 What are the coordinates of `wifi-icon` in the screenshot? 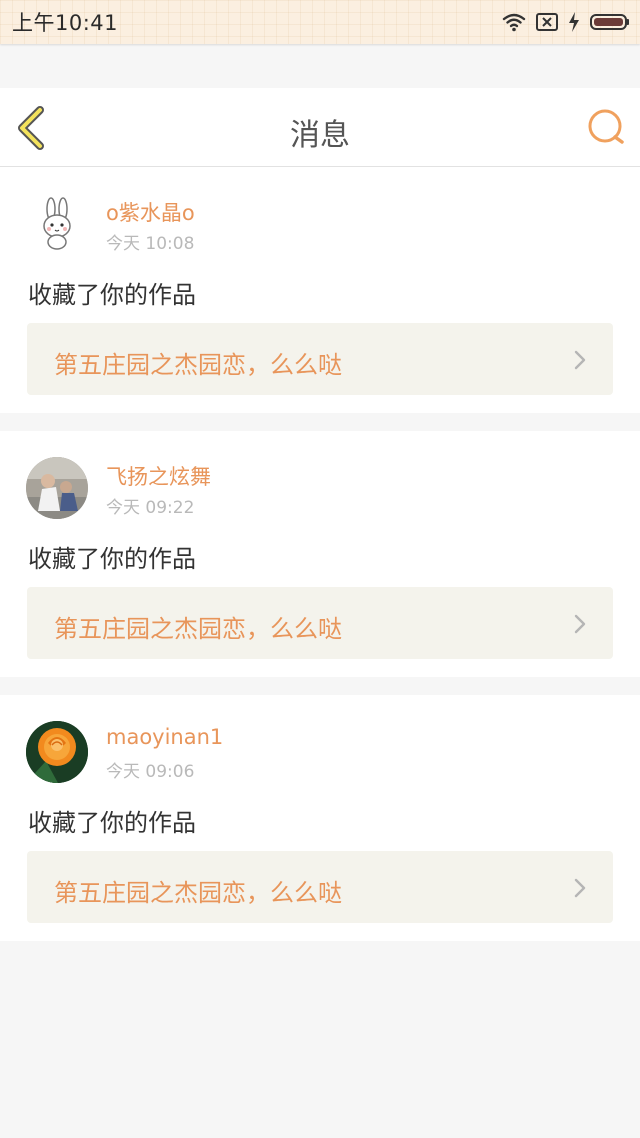 It's located at (514, 22).